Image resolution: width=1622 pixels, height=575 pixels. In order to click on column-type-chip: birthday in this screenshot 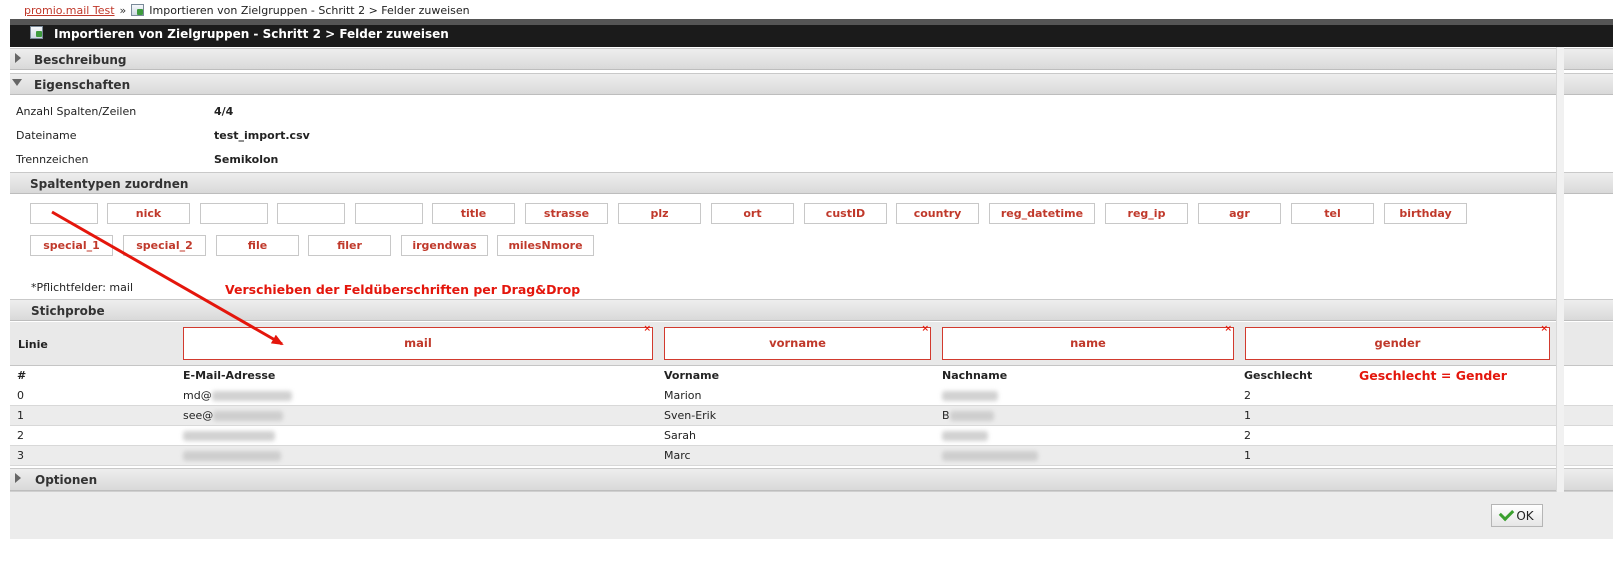, I will do `click(1425, 213)`.